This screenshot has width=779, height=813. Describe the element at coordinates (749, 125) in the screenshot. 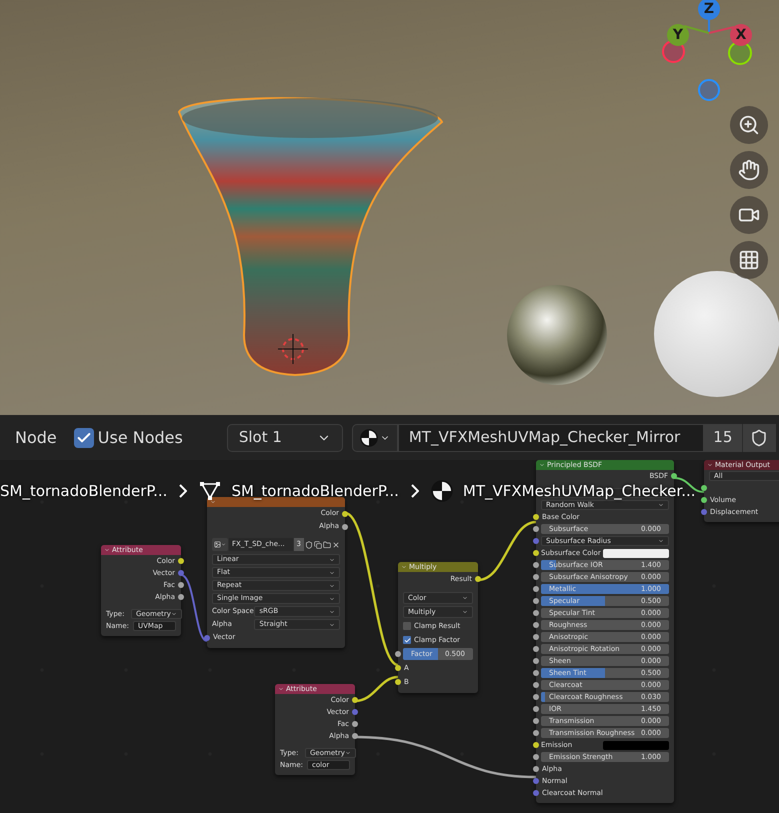

I see `zoom-icon` at that location.